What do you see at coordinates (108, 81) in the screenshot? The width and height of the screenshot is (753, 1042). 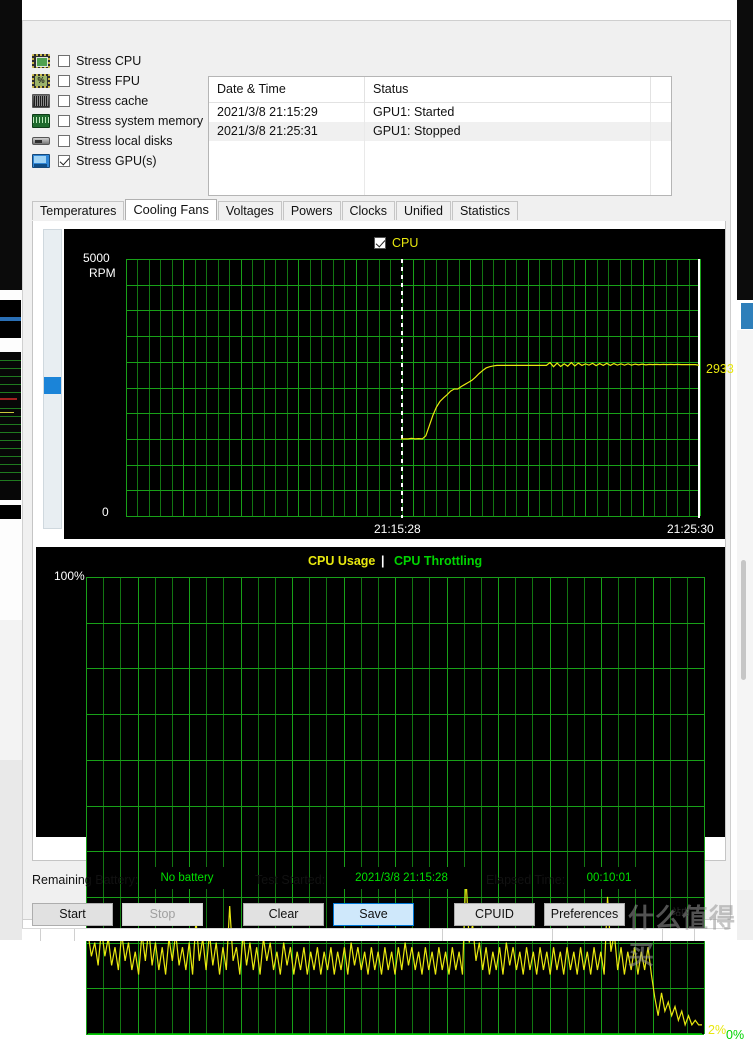 I see `stress-option-label: Stress FPU` at bounding box center [108, 81].